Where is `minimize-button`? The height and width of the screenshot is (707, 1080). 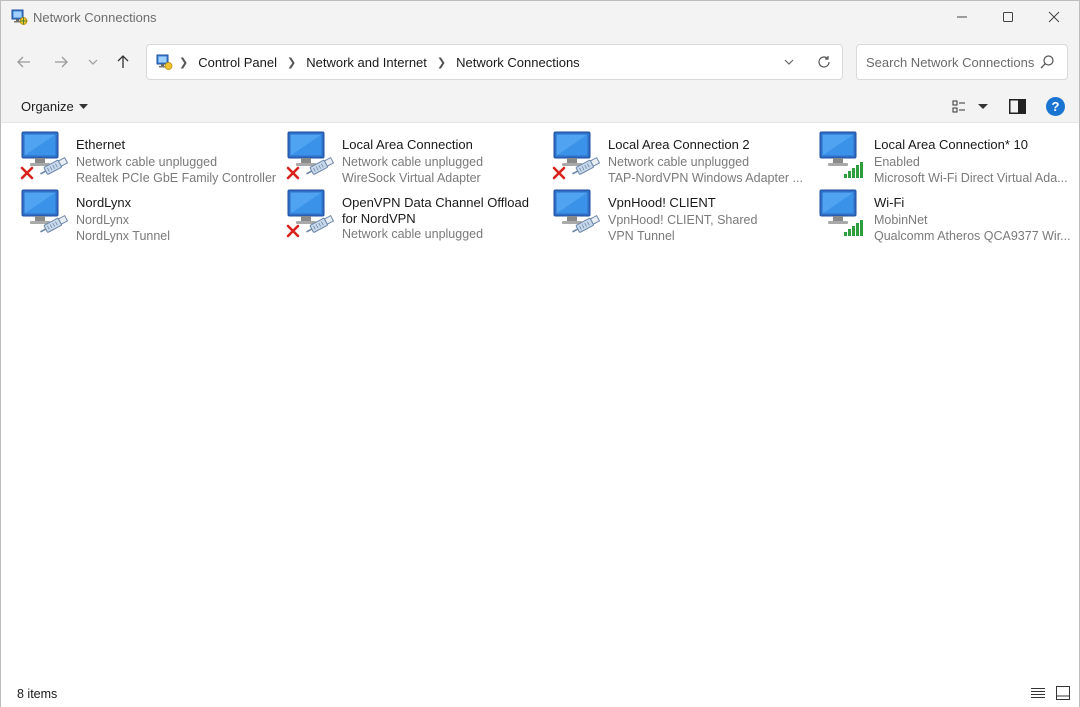
minimize-button is located at coordinates (962, 17).